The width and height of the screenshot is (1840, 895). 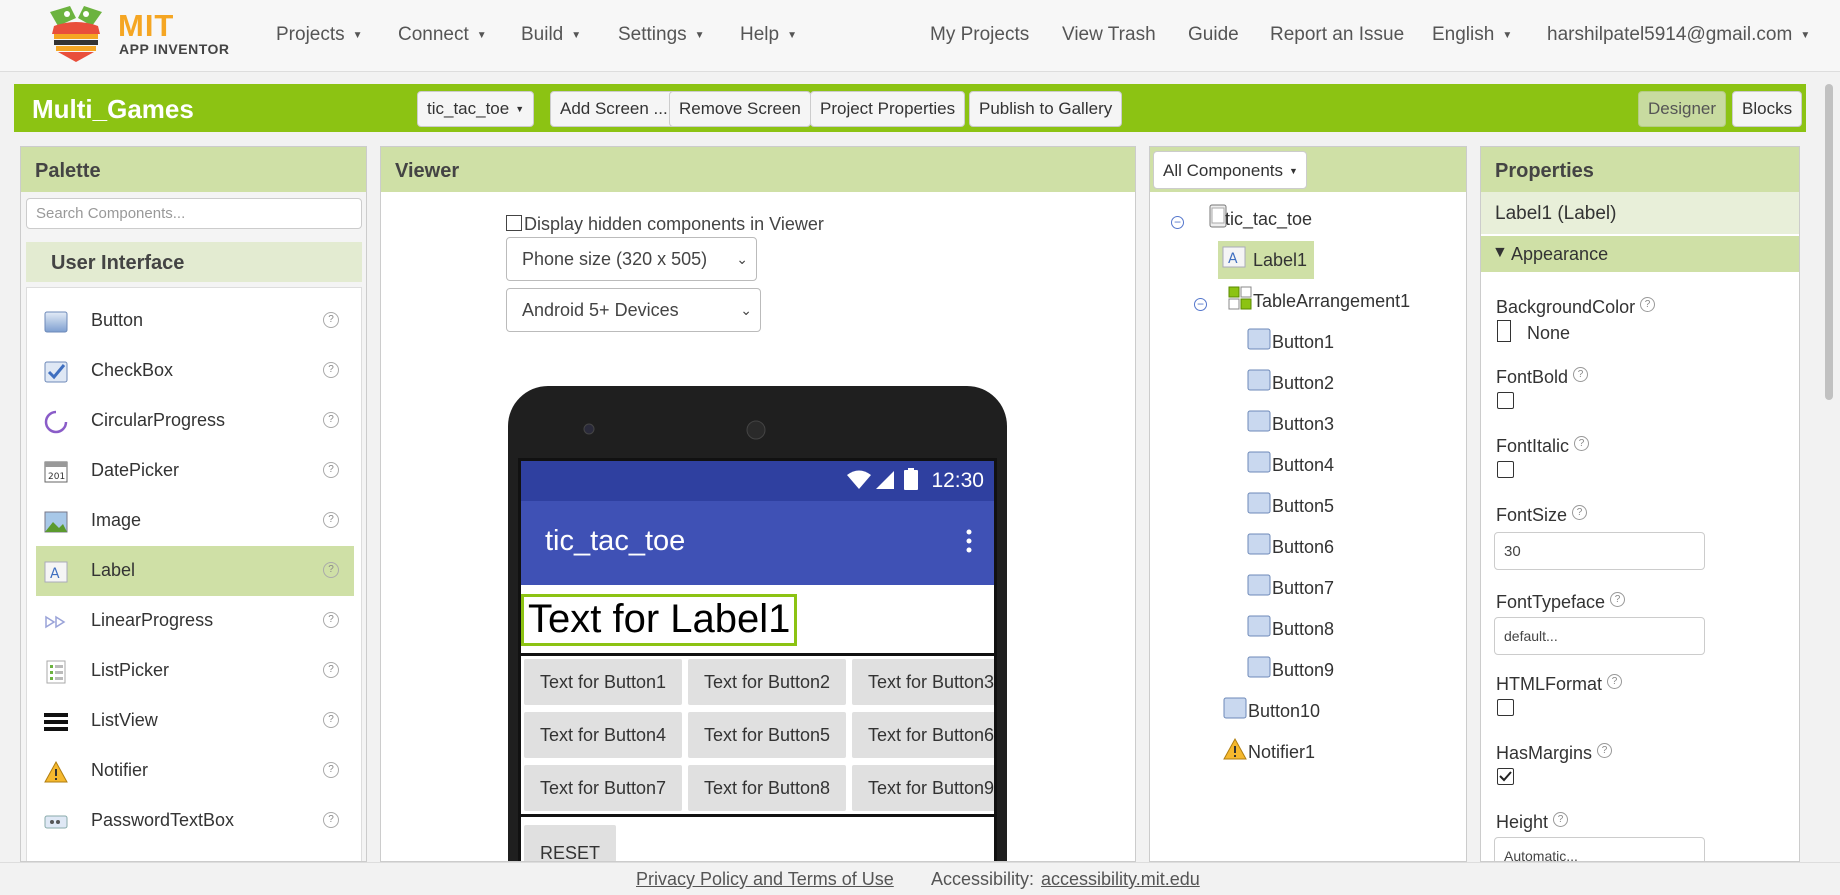 I want to click on project-name: Multi_Games, so click(x=113, y=109).